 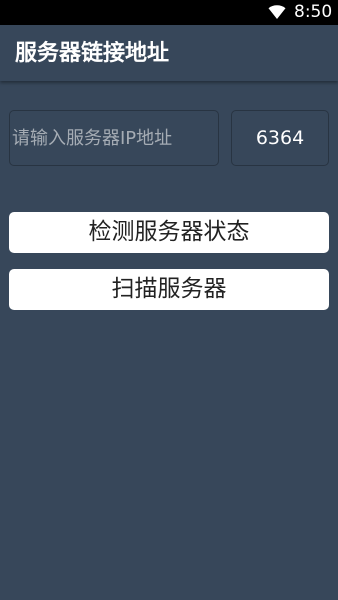 What do you see at coordinates (280, 138) in the screenshot?
I see `server-port-input` at bounding box center [280, 138].